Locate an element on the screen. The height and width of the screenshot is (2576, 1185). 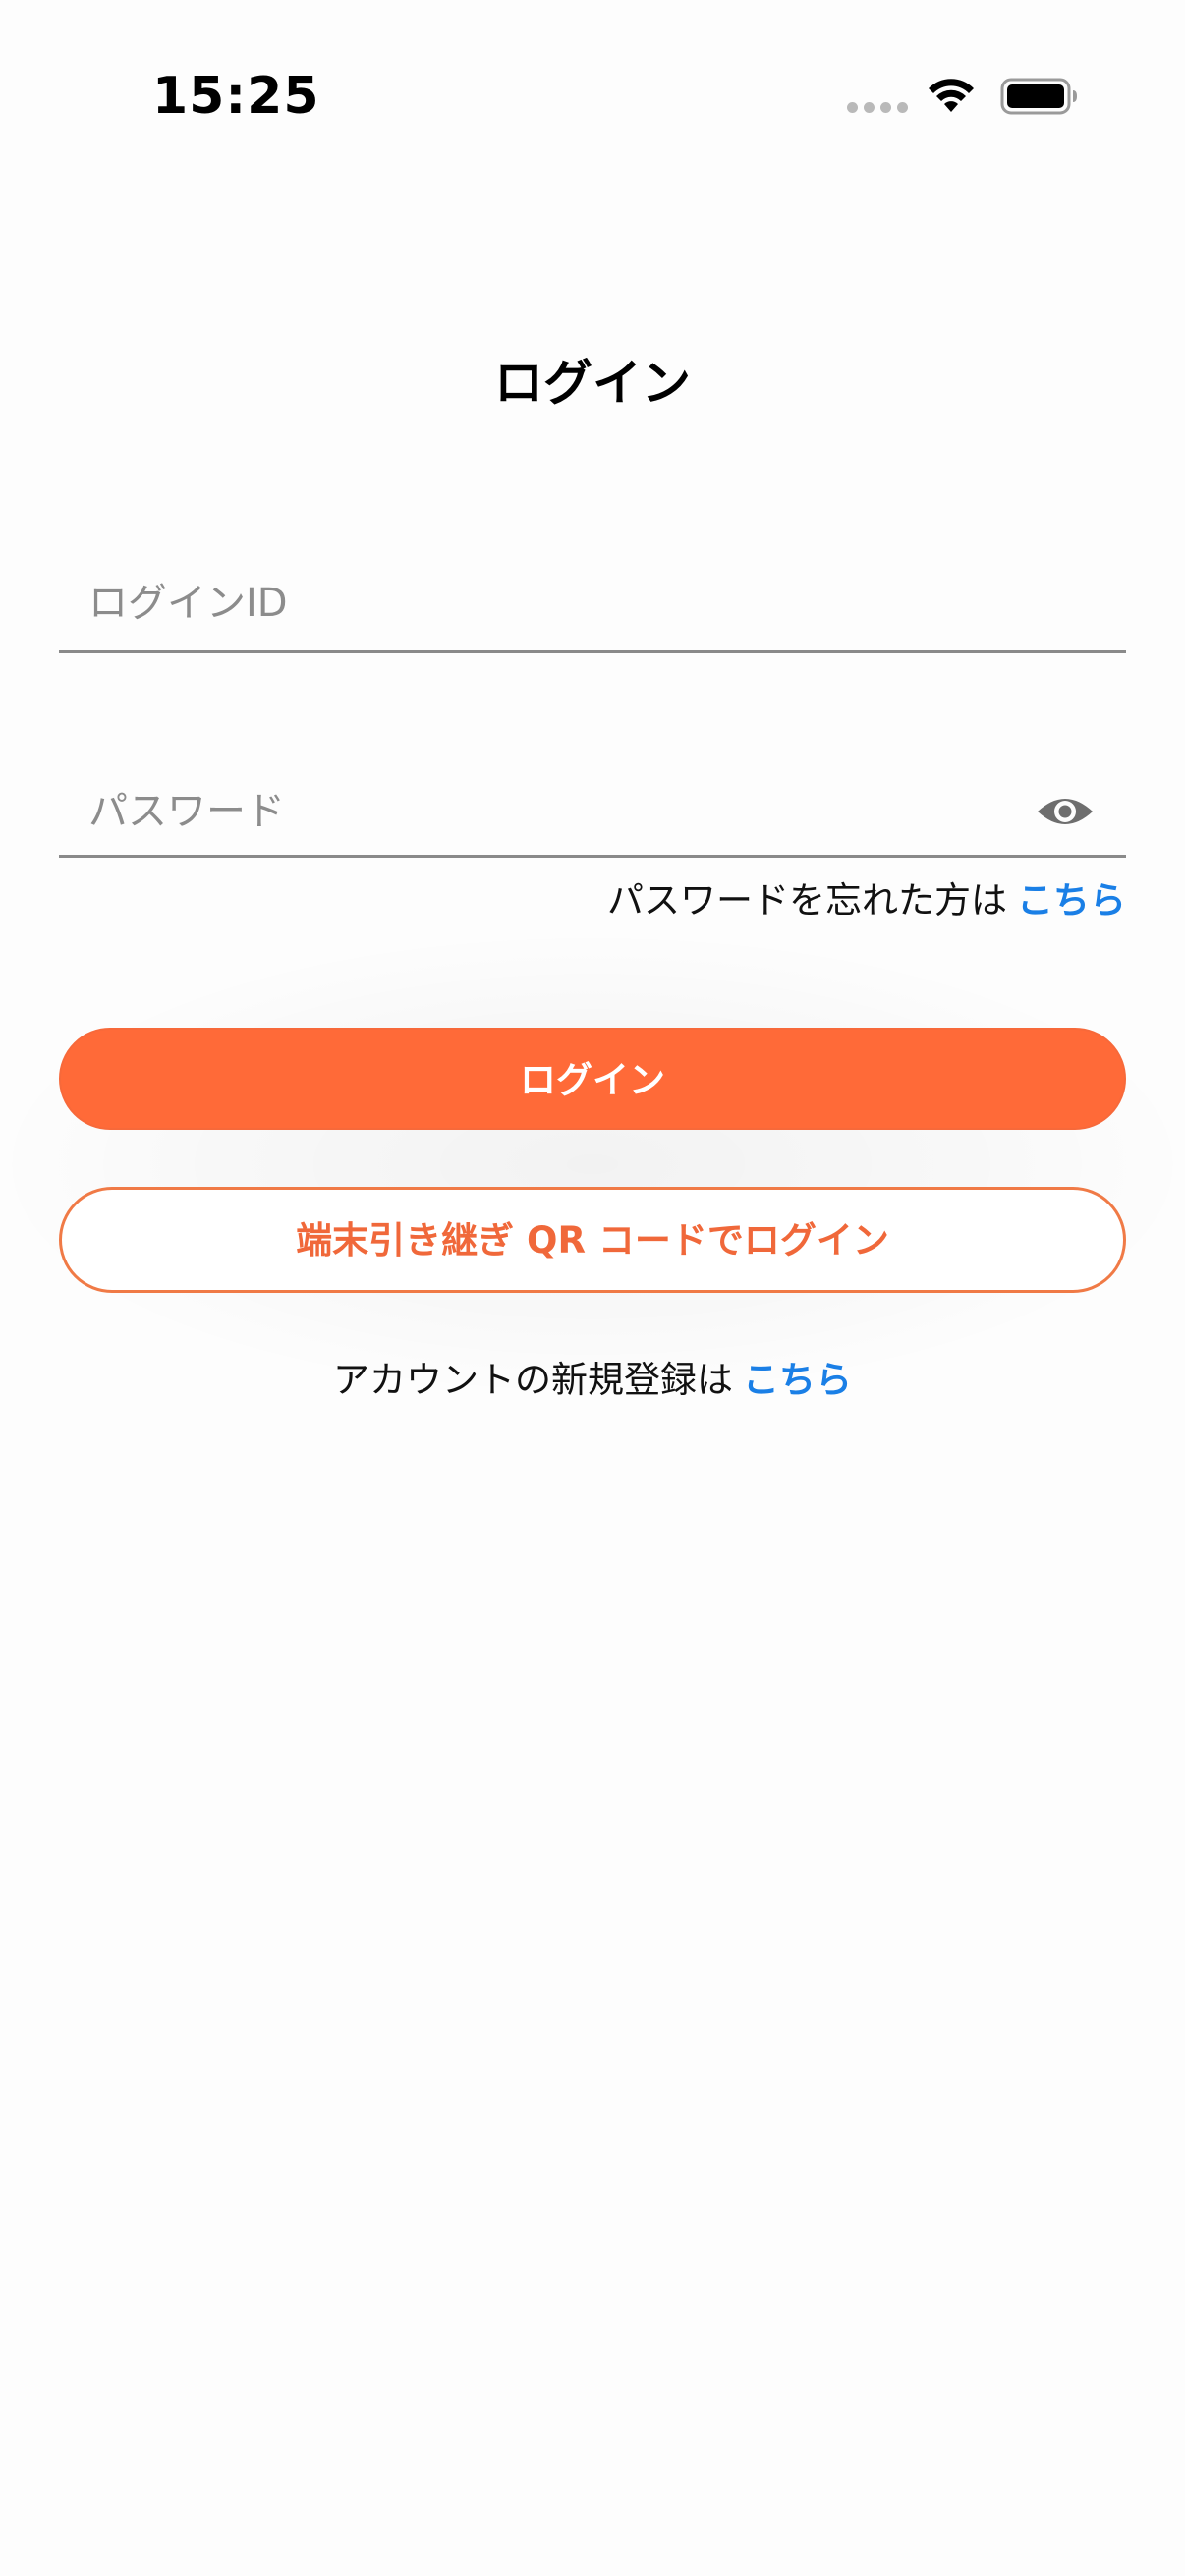
forgot-password-text: パスワードを忘れた方は is located at coordinates (807, 900).